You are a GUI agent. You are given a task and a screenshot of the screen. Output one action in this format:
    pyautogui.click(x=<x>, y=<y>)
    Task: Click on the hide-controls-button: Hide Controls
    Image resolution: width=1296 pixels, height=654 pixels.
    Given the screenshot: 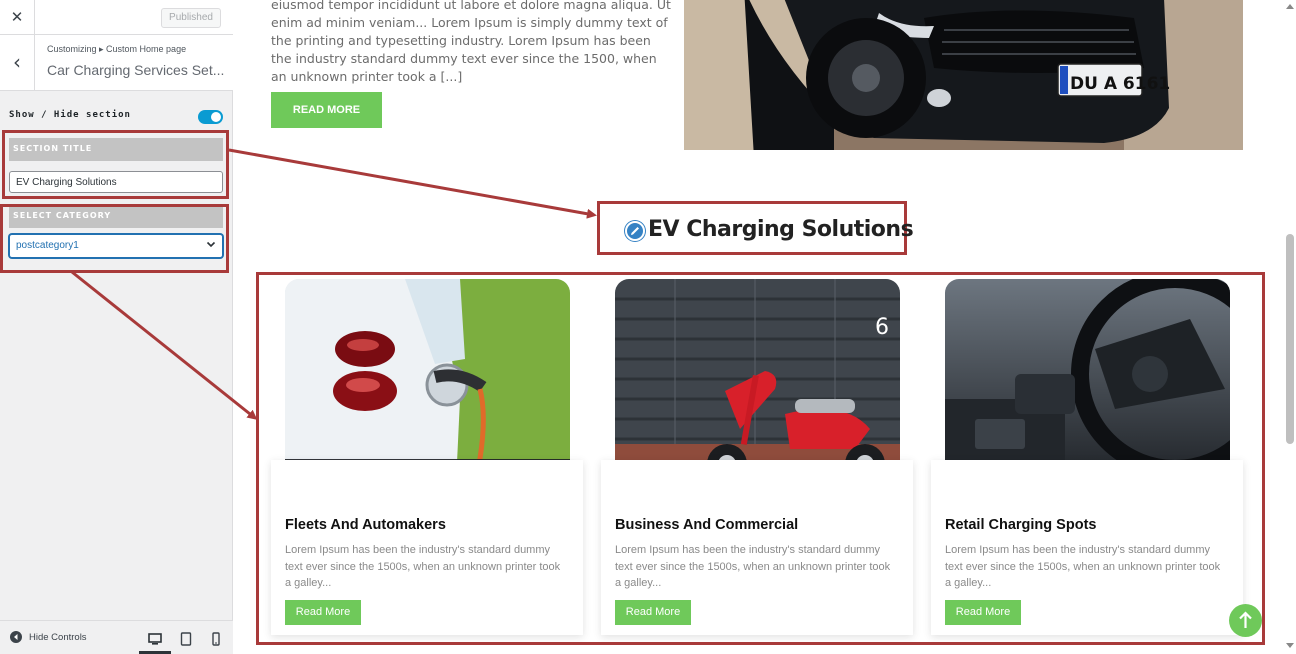 What is the action you would take?
    pyautogui.click(x=48, y=637)
    